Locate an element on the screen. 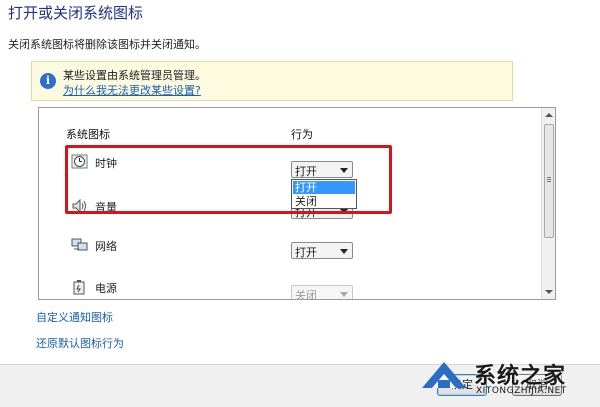 The width and height of the screenshot is (600, 407). row-label-power: 电源 is located at coordinates (106, 288).